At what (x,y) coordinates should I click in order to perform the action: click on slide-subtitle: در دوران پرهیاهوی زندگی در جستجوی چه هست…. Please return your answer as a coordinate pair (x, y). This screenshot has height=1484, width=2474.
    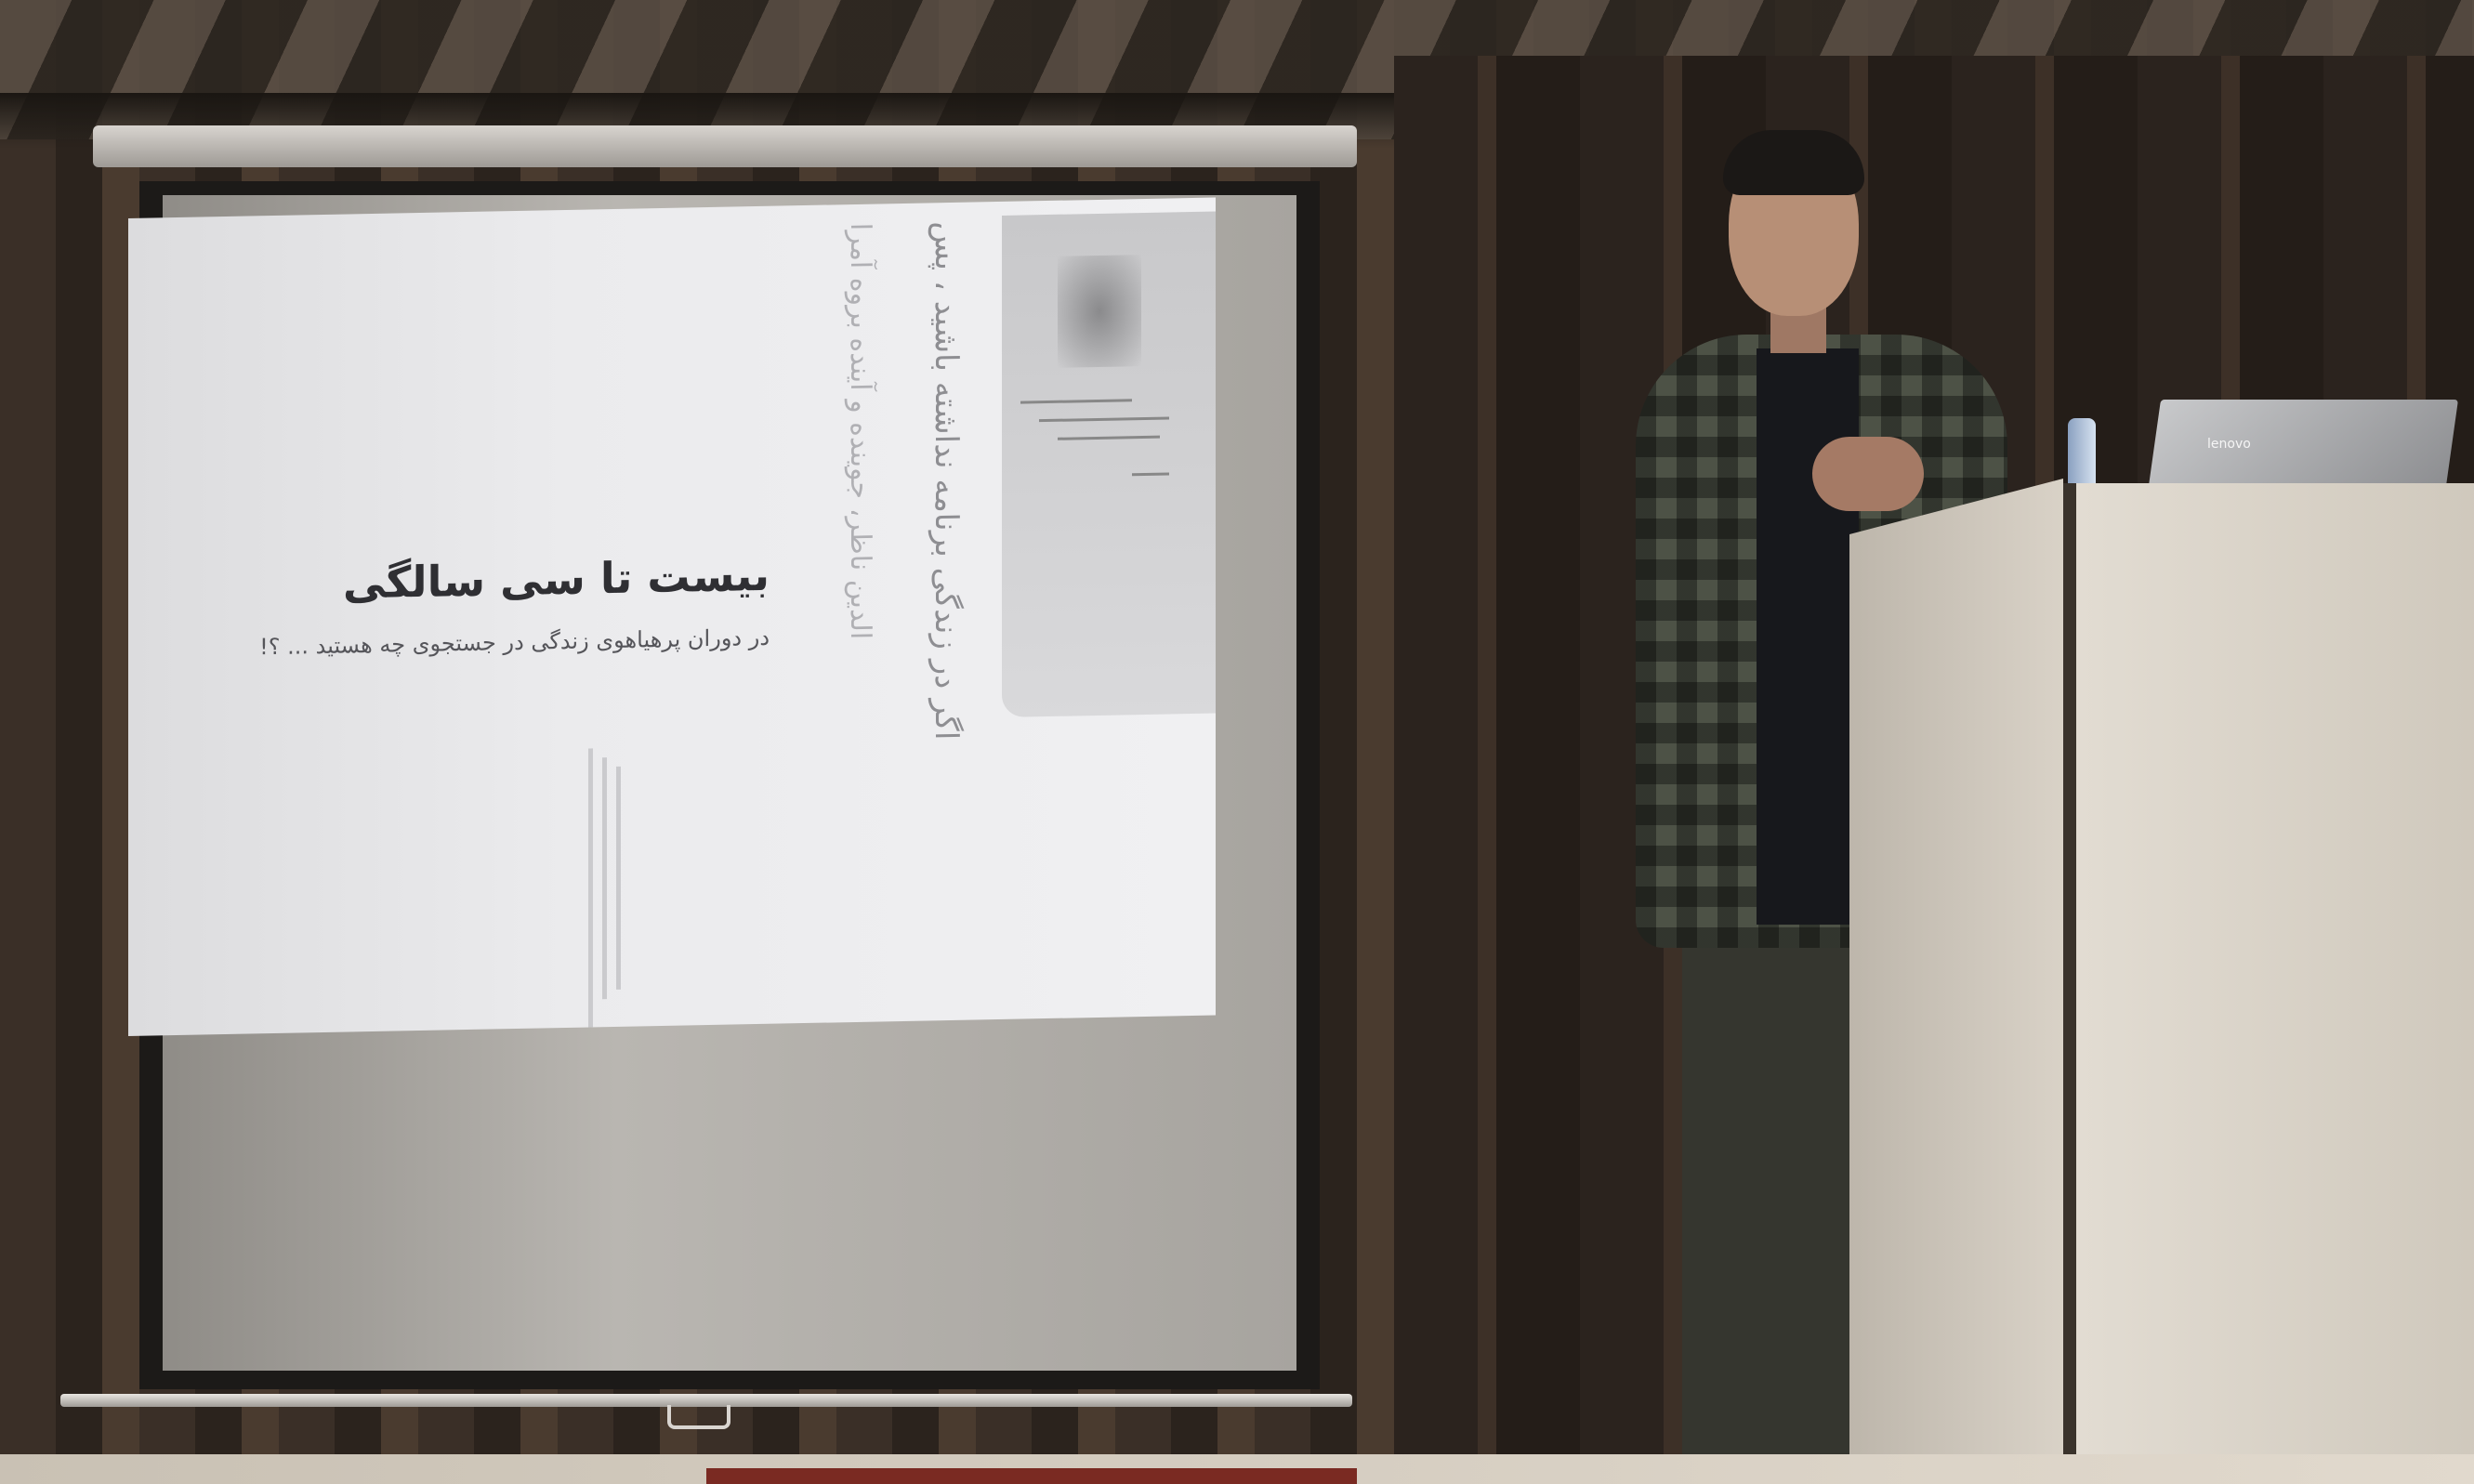
    Looking at the image, I should click on (514, 643).